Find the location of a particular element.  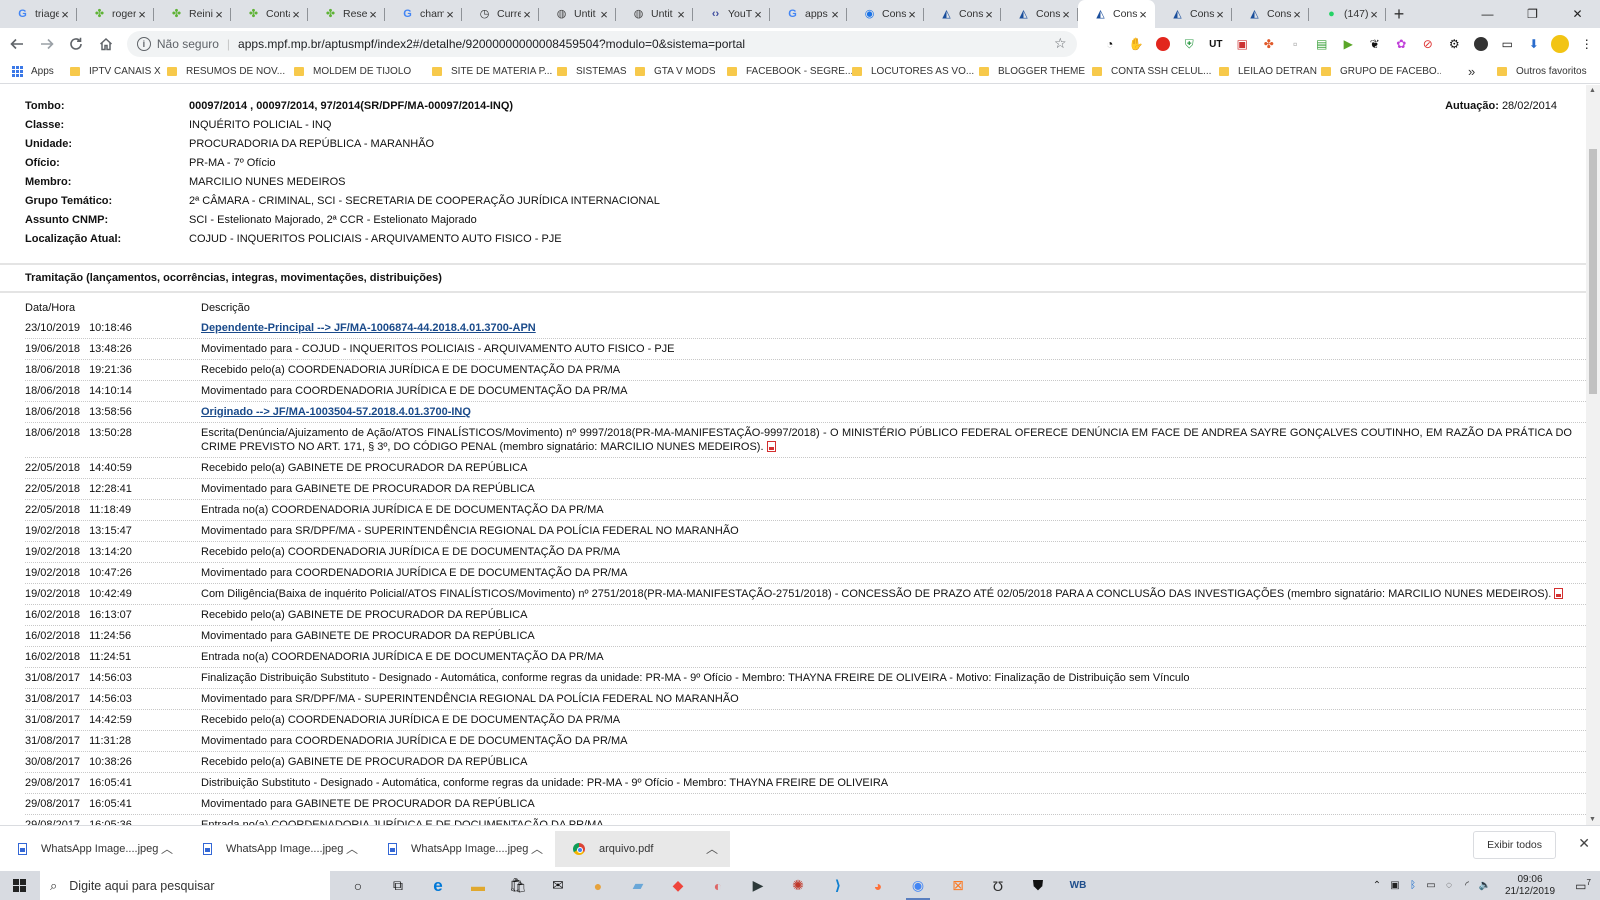

tab-12: ◭ Cons × is located at coordinates (962, 14).